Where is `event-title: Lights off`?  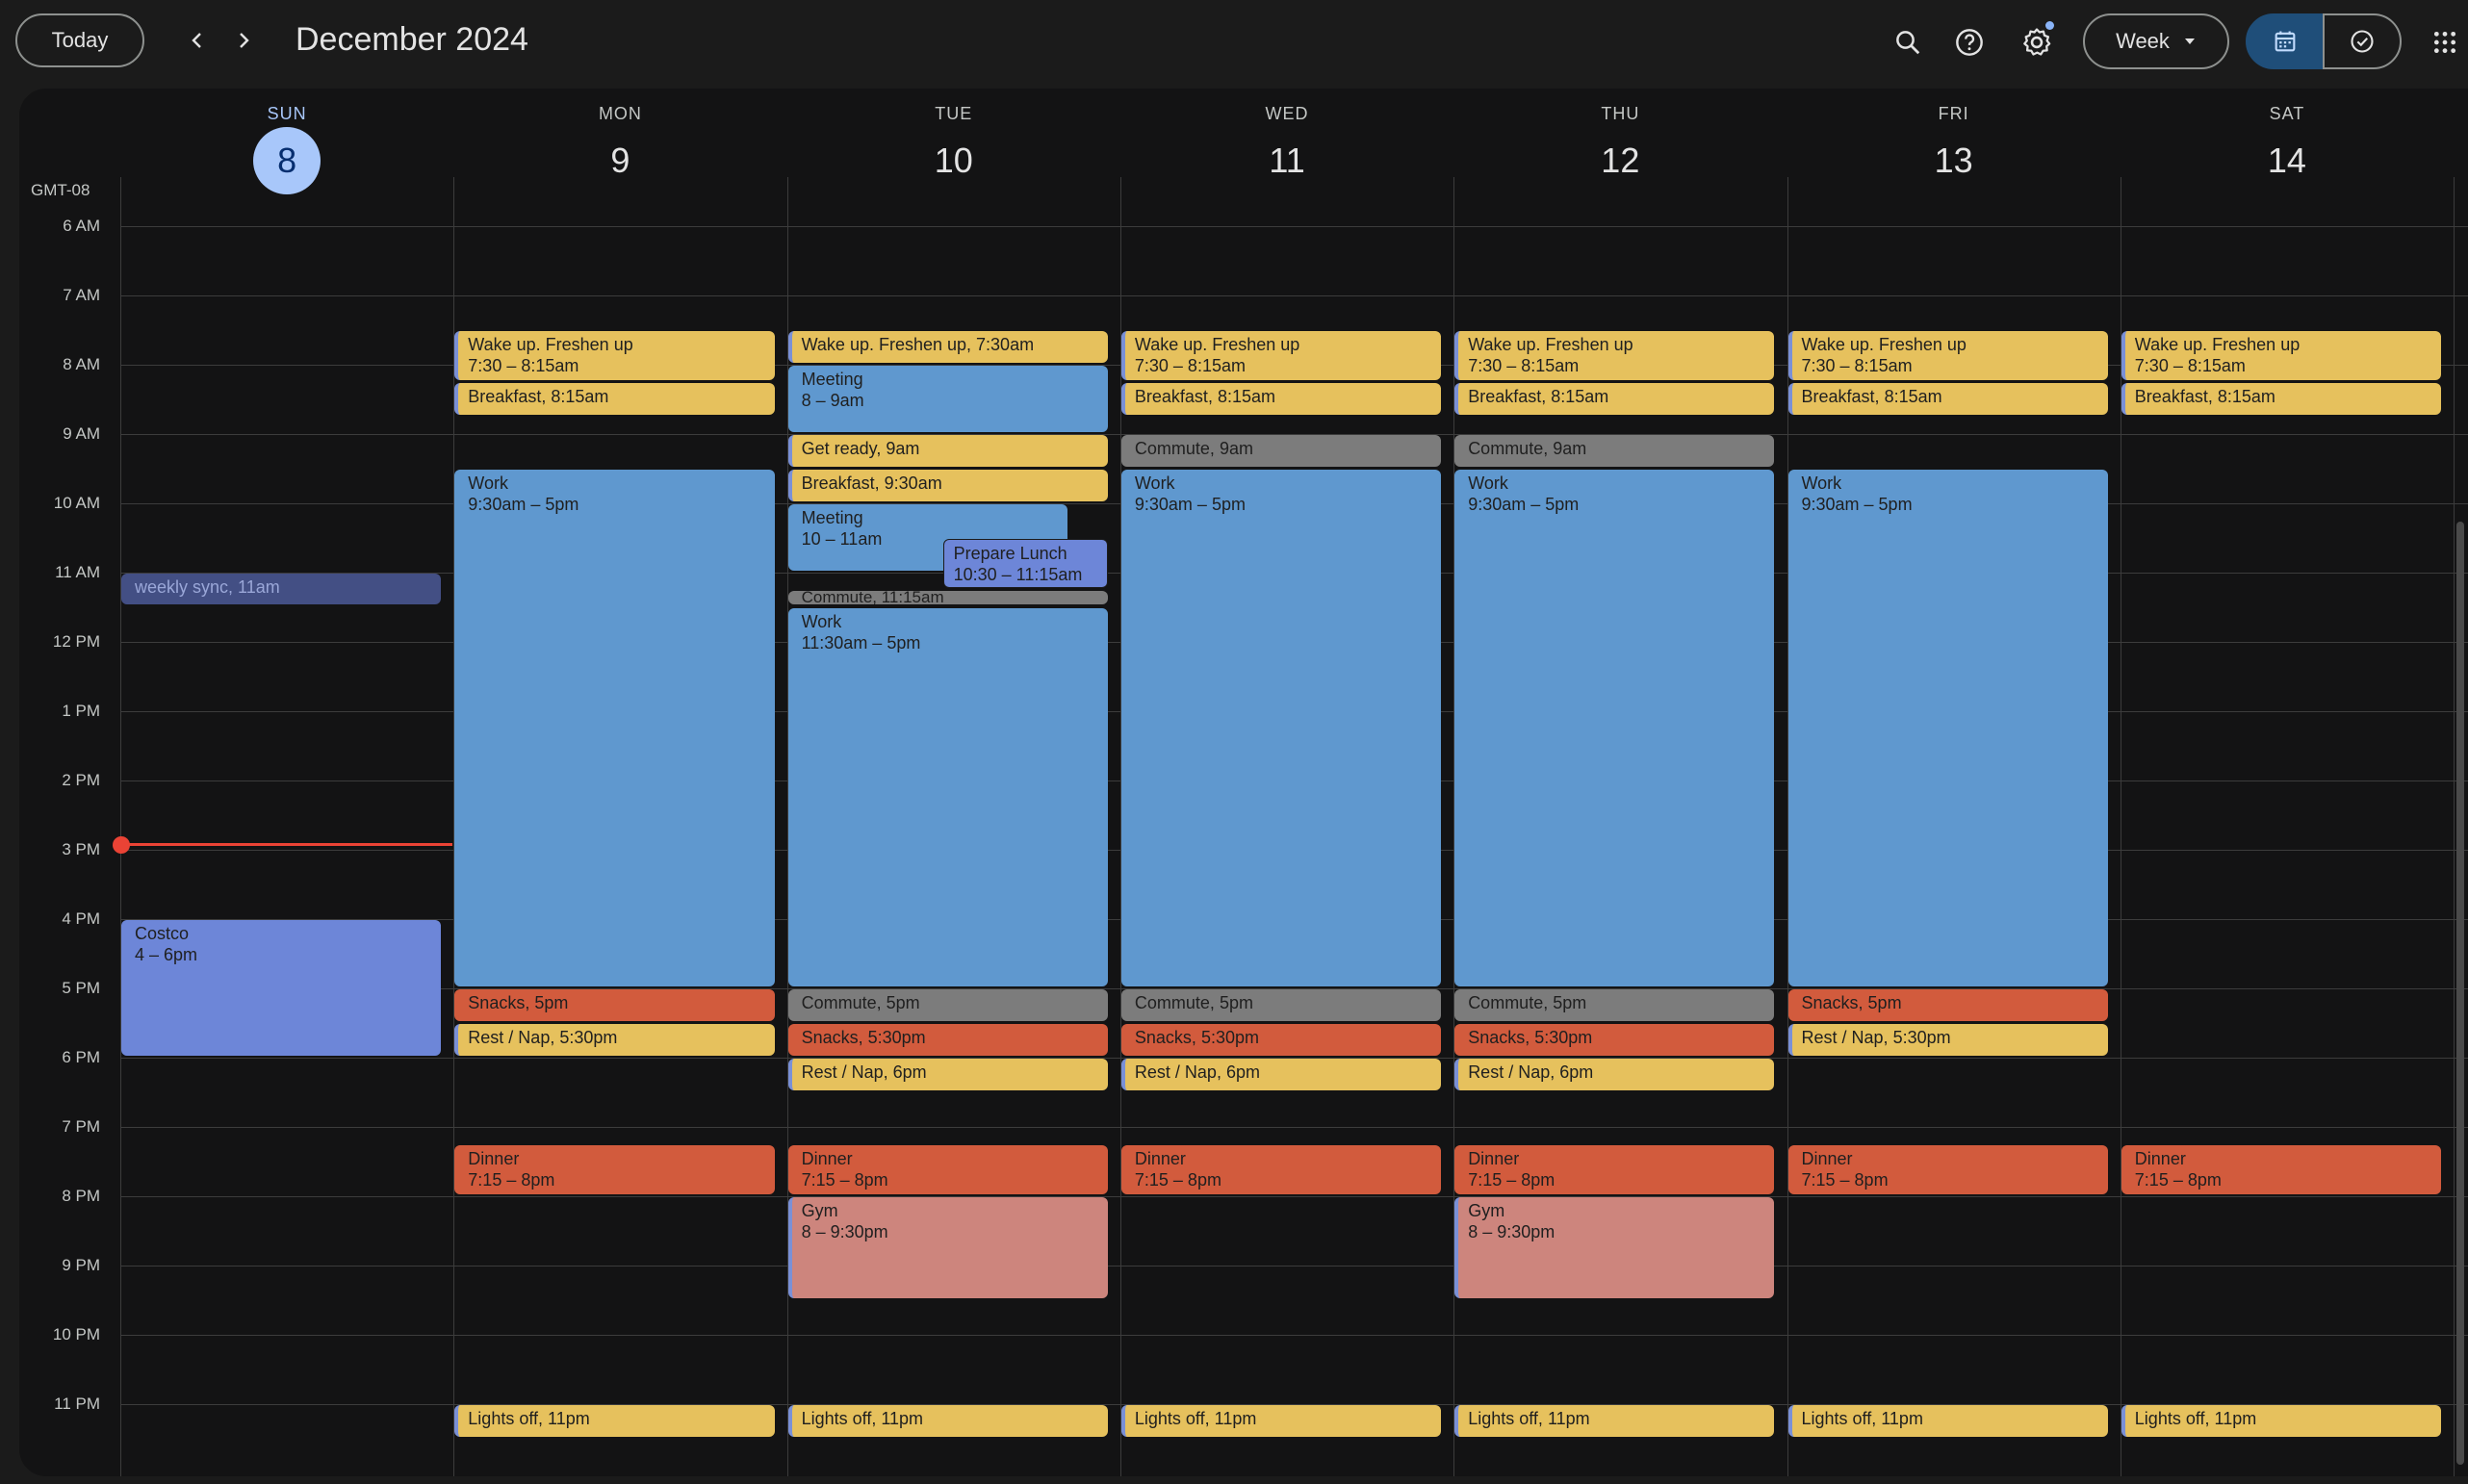 event-title: Lights off is located at coordinates (2169, 1418).